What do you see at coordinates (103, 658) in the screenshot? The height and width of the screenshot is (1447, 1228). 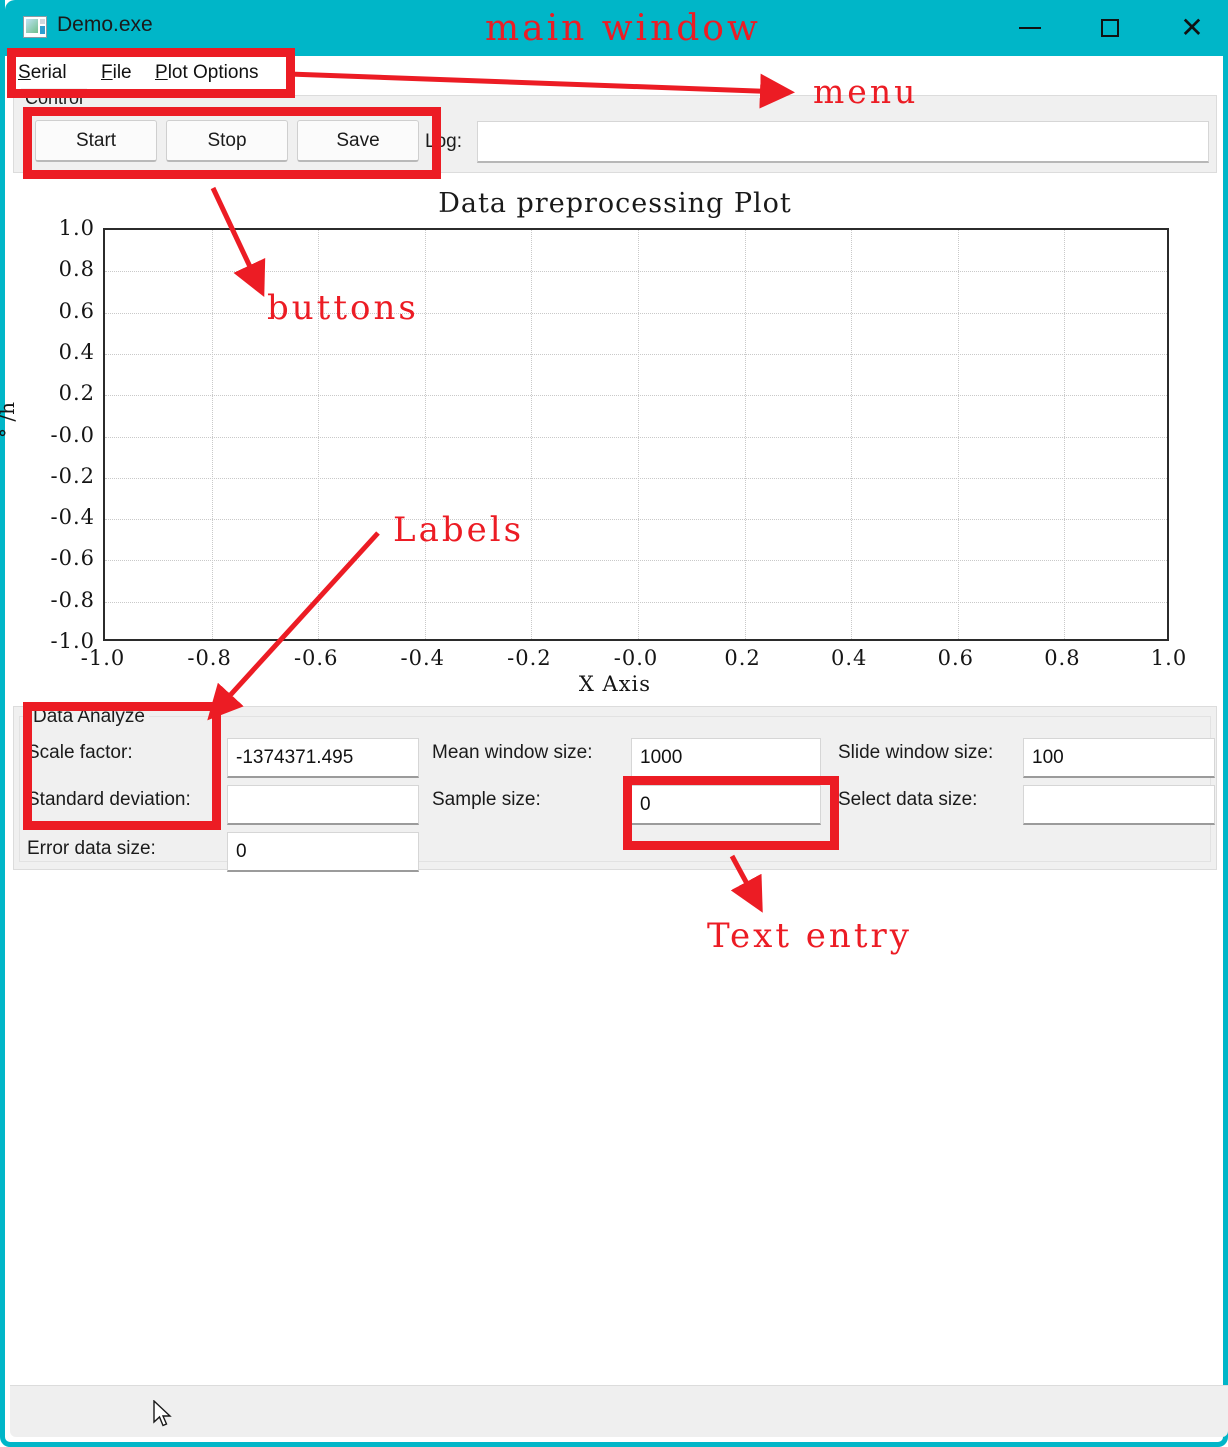 I see `plot-x-tick: -1.0` at bounding box center [103, 658].